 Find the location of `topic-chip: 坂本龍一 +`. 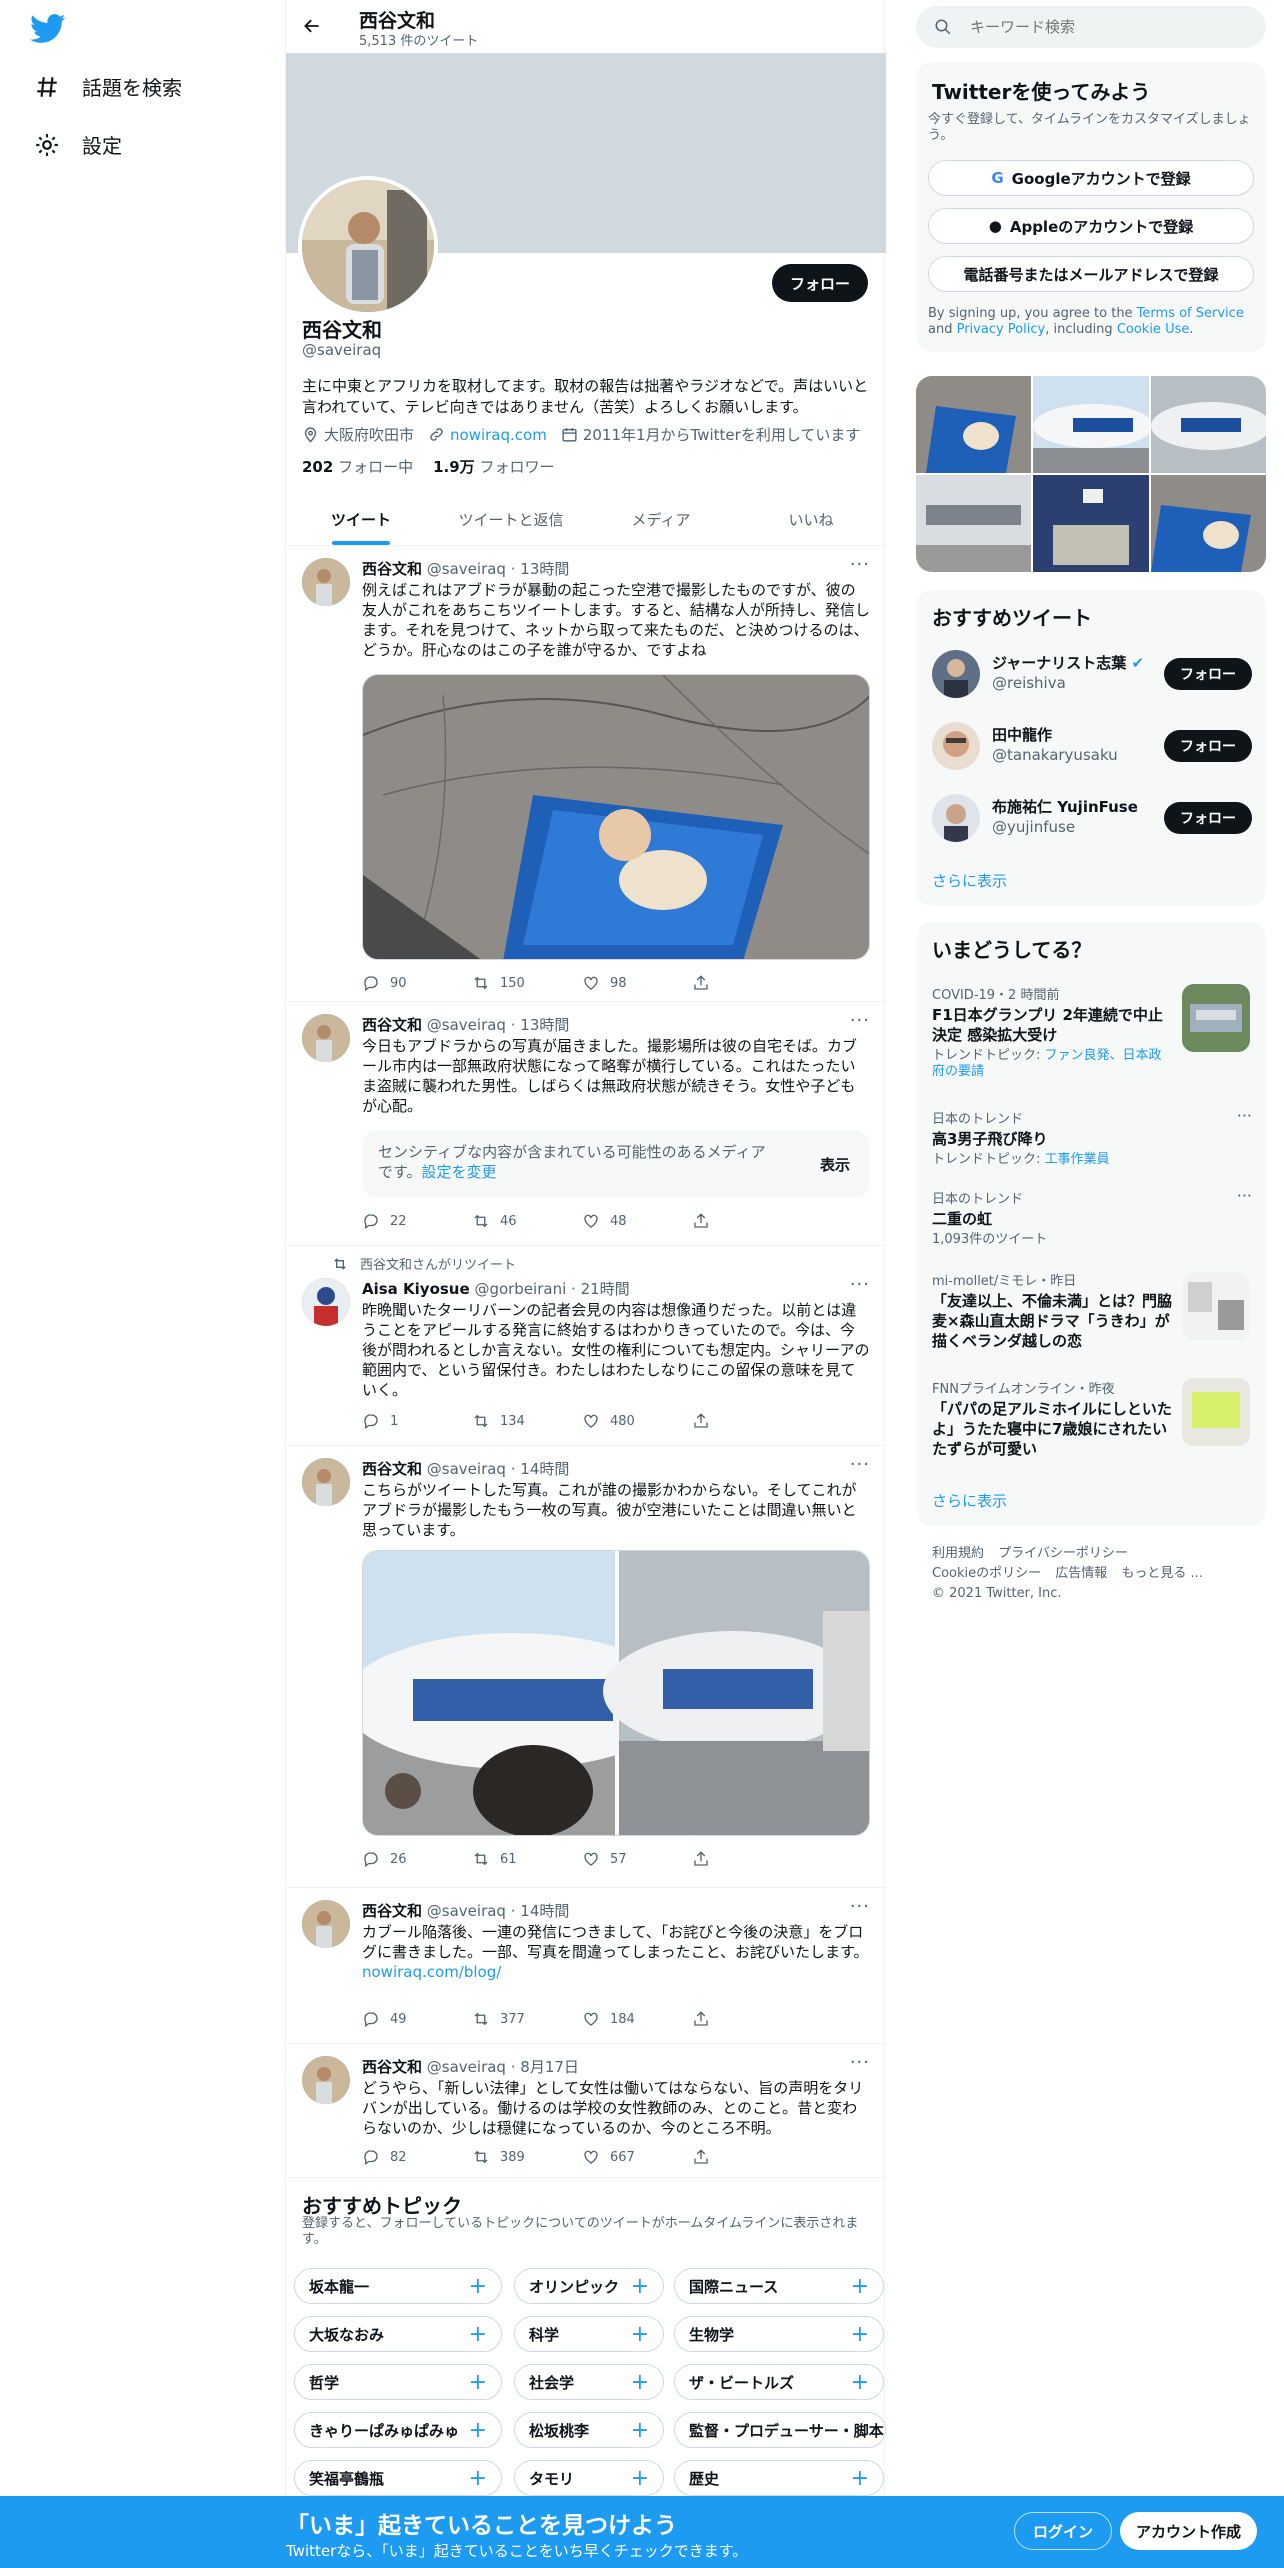

topic-chip: 坂本龍一 + is located at coordinates (398, 2286).